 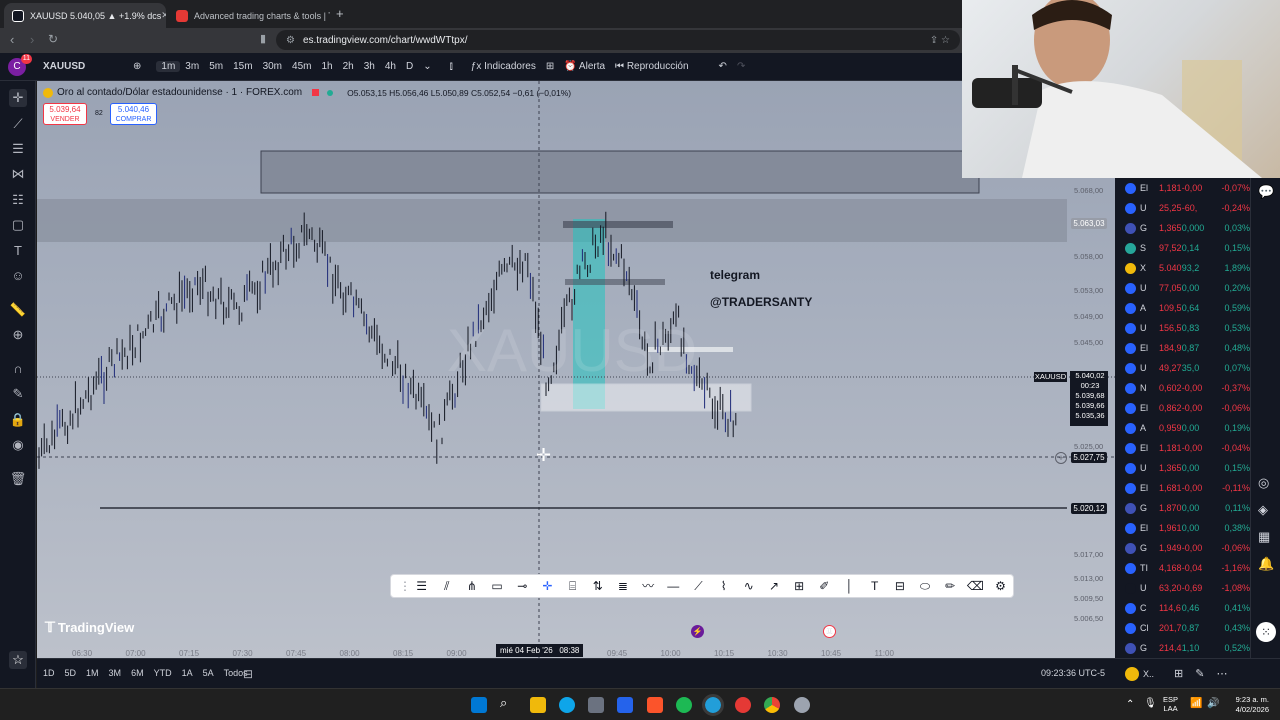 What do you see at coordinates (824, 586) in the screenshot?
I see `brush-icon: ✐` at bounding box center [824, 586].